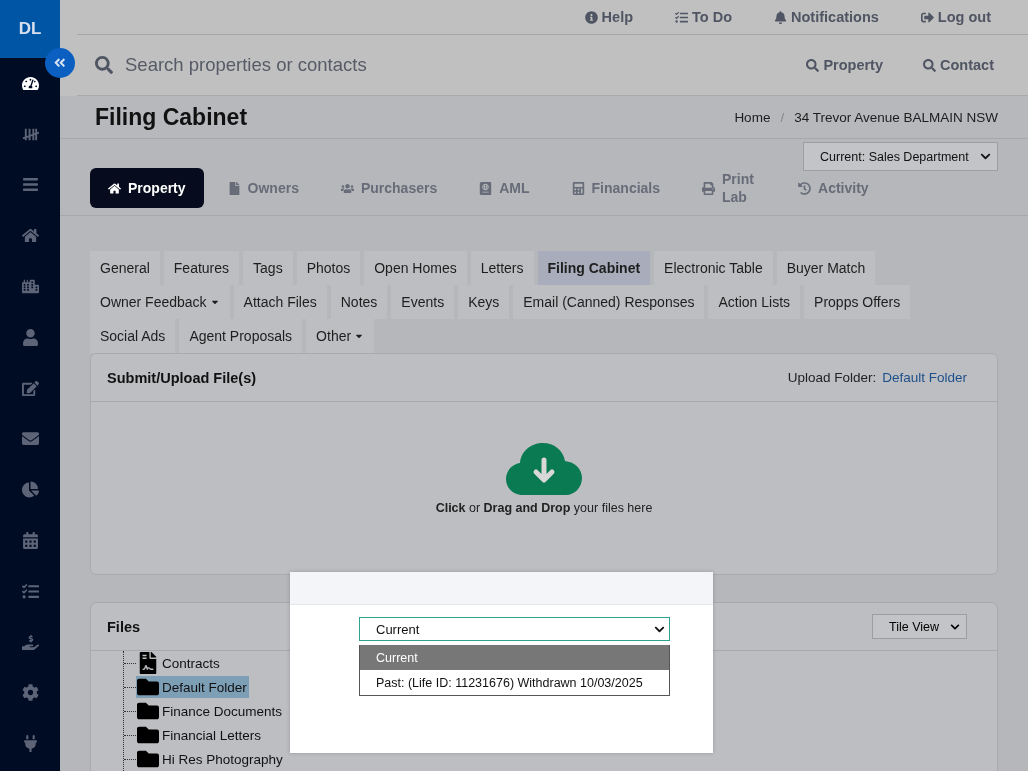  I want to click on view-select: Tile View, so click(919, 626).